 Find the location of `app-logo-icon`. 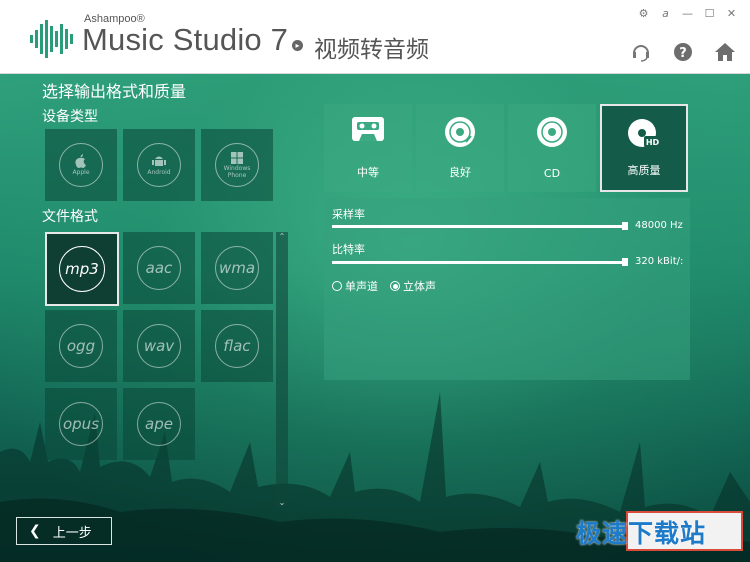

app-logo-icon is located at coordinates (51, 39).